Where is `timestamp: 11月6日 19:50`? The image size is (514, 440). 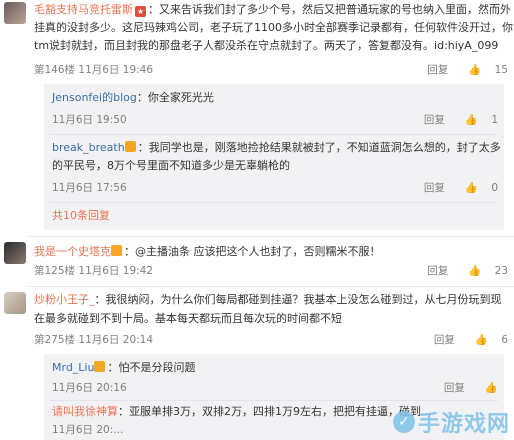
timestamp: 11月6日 19:50 is located at coordinates (89, 120).